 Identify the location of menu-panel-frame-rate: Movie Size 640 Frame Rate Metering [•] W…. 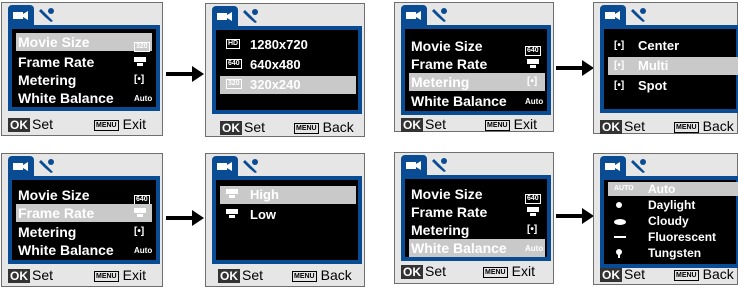
(82, 220).